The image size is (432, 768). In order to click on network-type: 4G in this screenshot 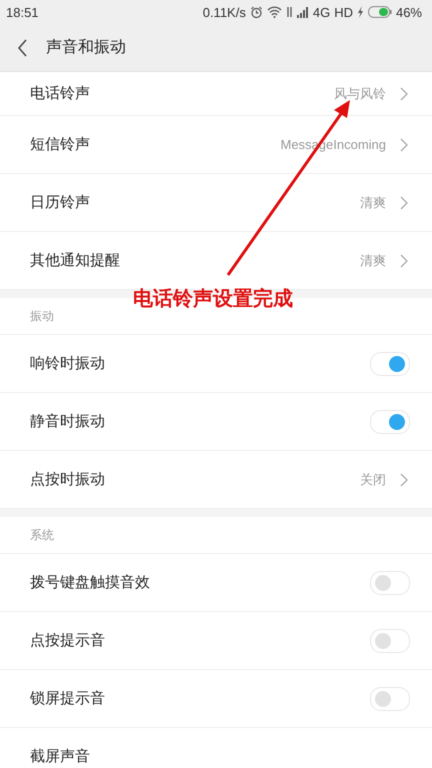, I will do `click(321, 12)`.